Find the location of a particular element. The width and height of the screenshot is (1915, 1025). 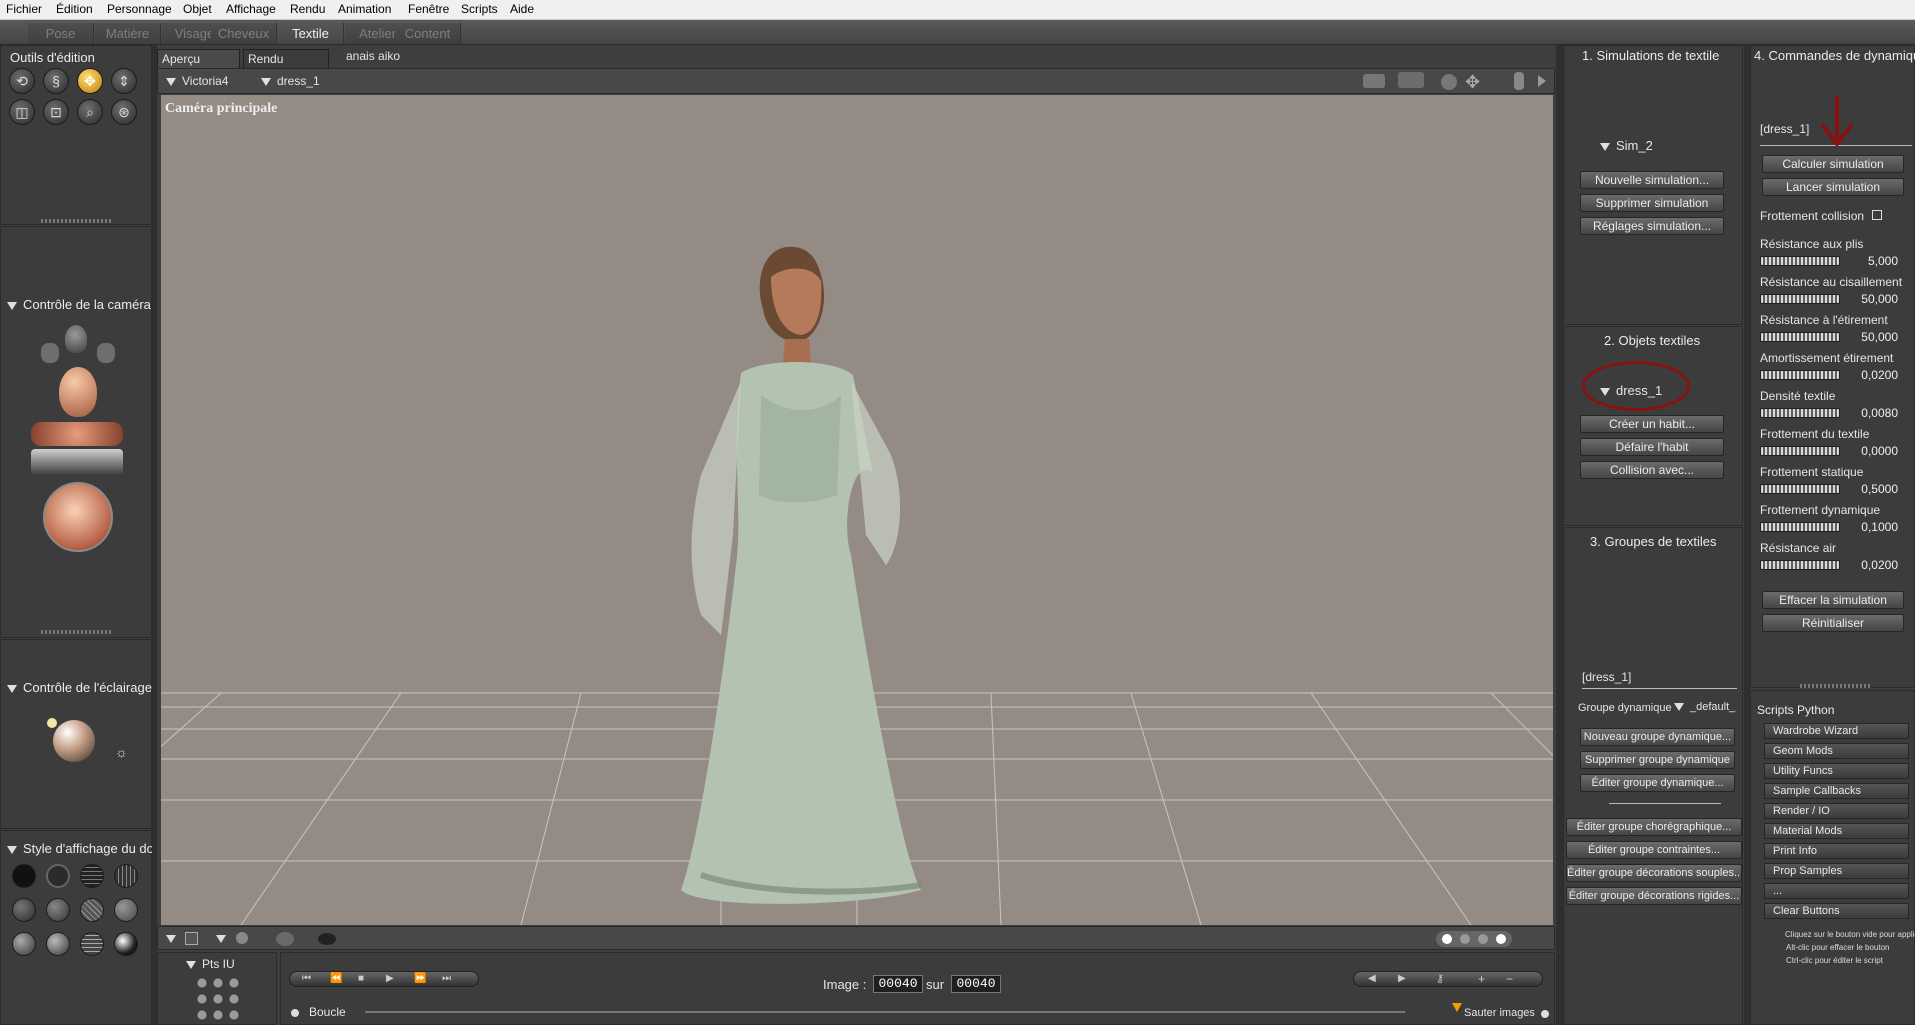

wireframe-style-icon is located at coordinates (92, 876).